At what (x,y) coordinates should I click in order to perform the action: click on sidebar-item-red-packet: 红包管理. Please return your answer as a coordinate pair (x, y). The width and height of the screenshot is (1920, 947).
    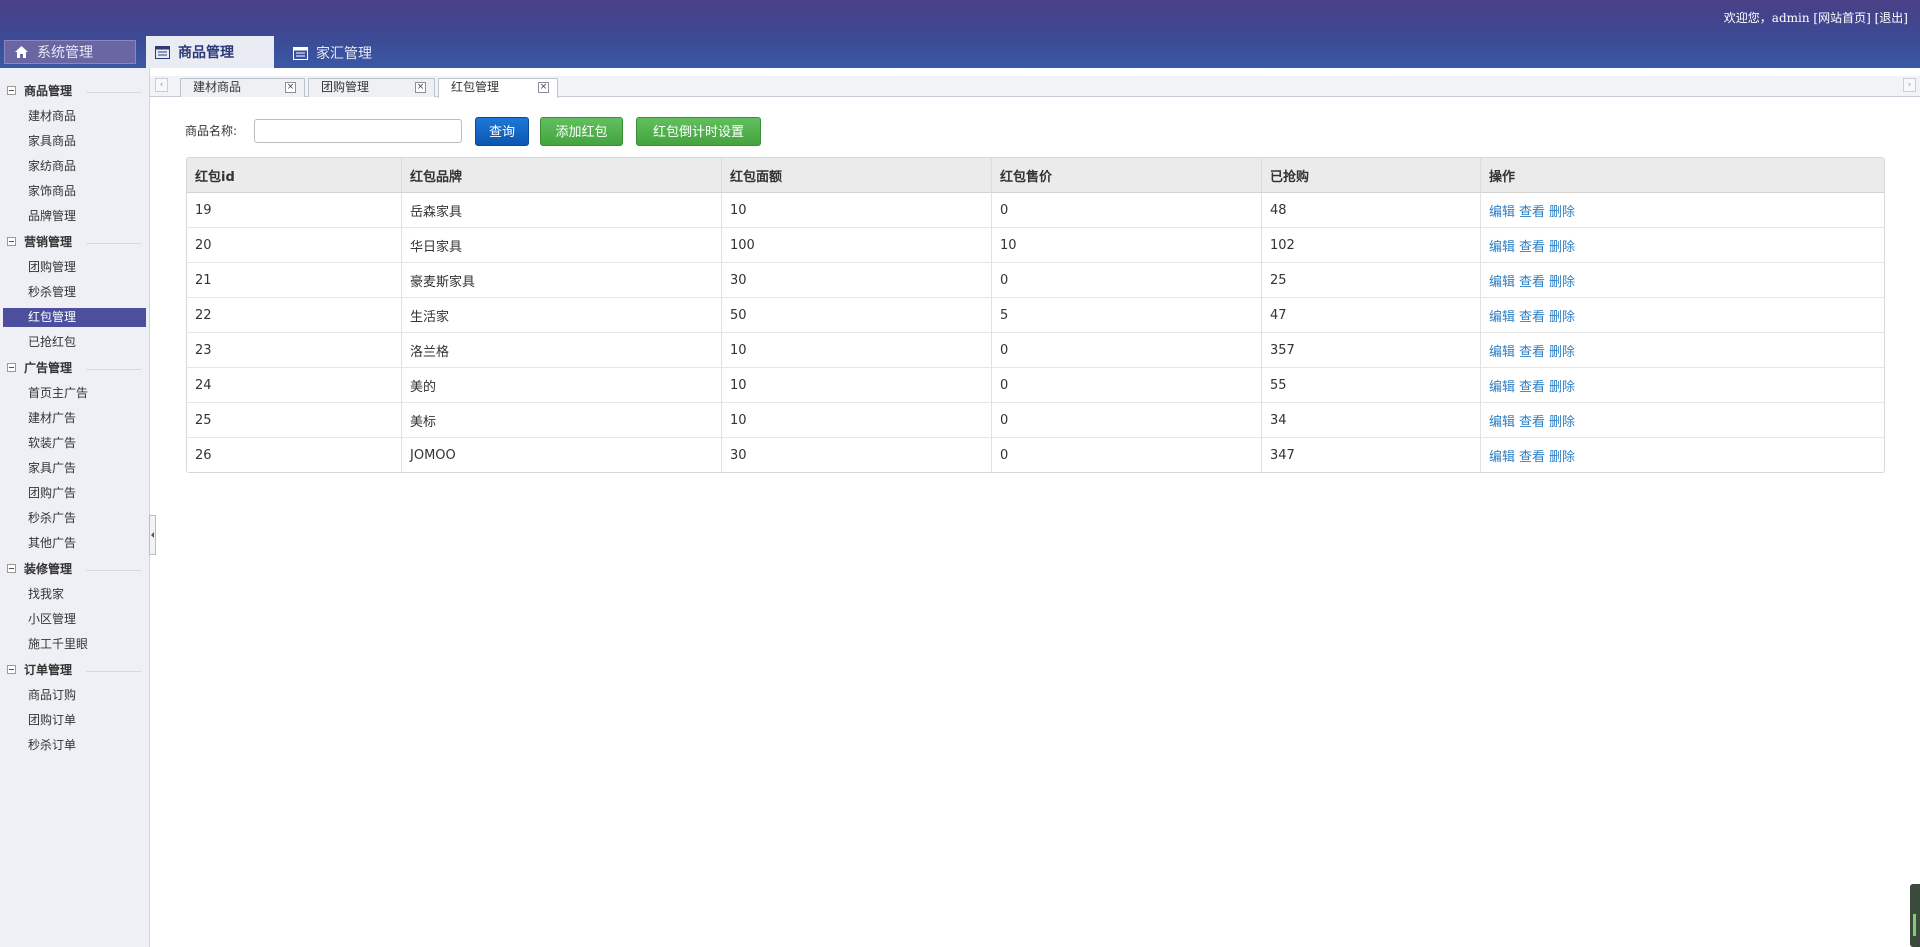
    Looking at the image, I should click on (74, 317).